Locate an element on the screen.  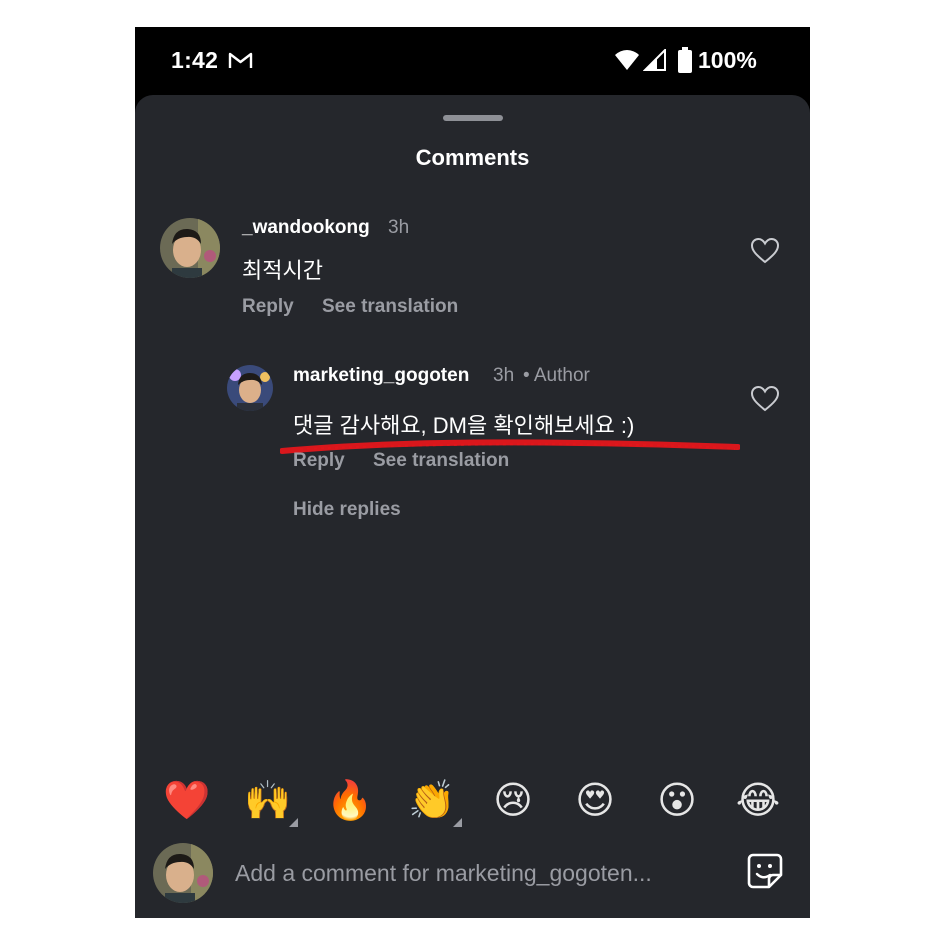
wifi-icon is located at coordinates (627, 60).